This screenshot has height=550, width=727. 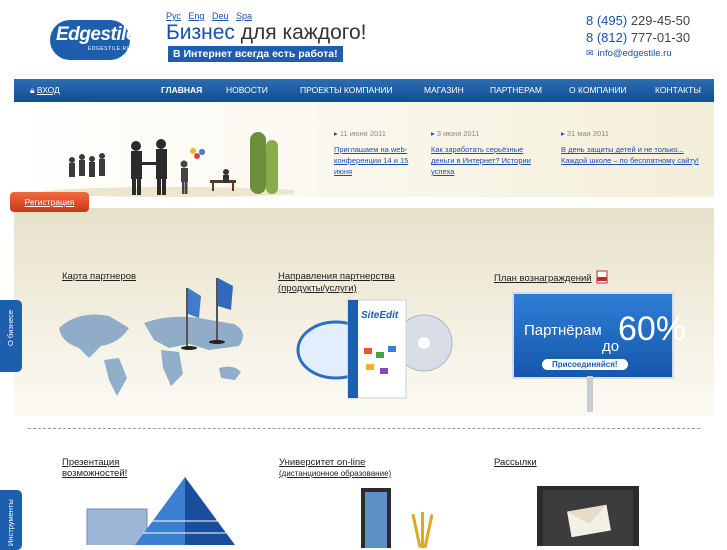 What do you see at coordinates (335, 473) in the screenshot?
I see `university-sublabel: (дистанционное образование)` at bounding box center [335, 473].